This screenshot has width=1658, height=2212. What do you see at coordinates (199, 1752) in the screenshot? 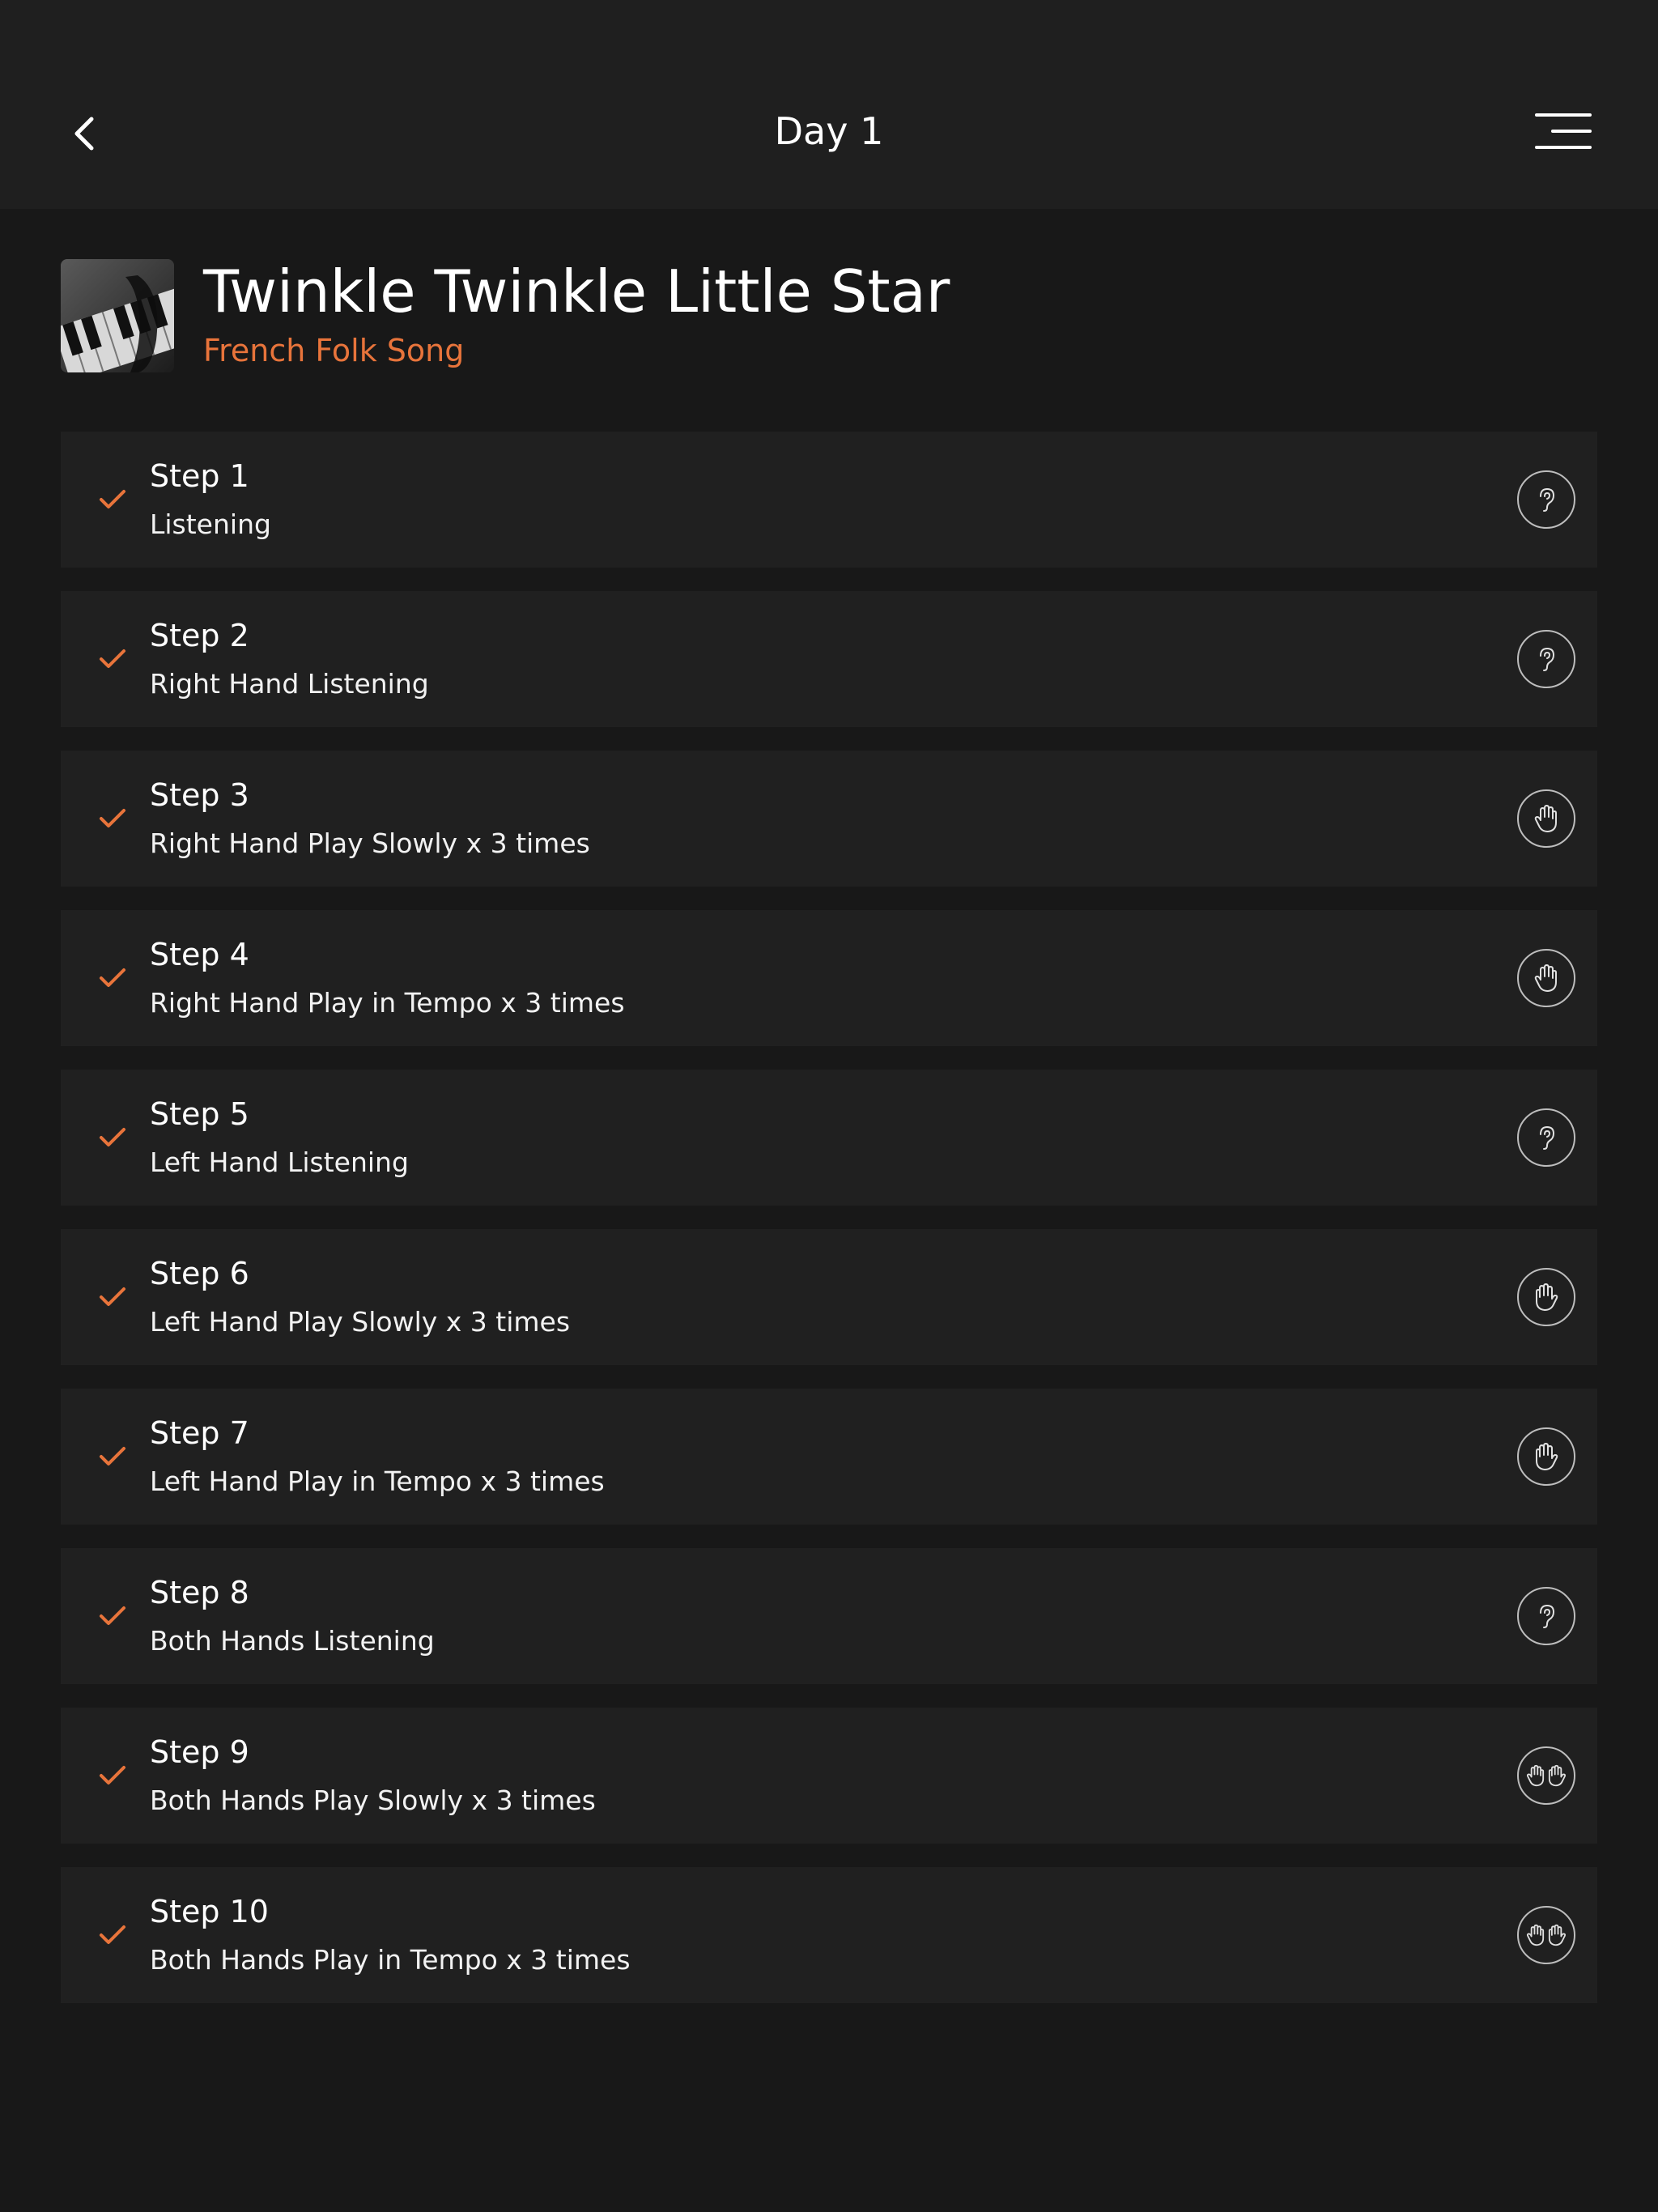
I see `step-title: Step 9` at bounding box center [199, 1752].